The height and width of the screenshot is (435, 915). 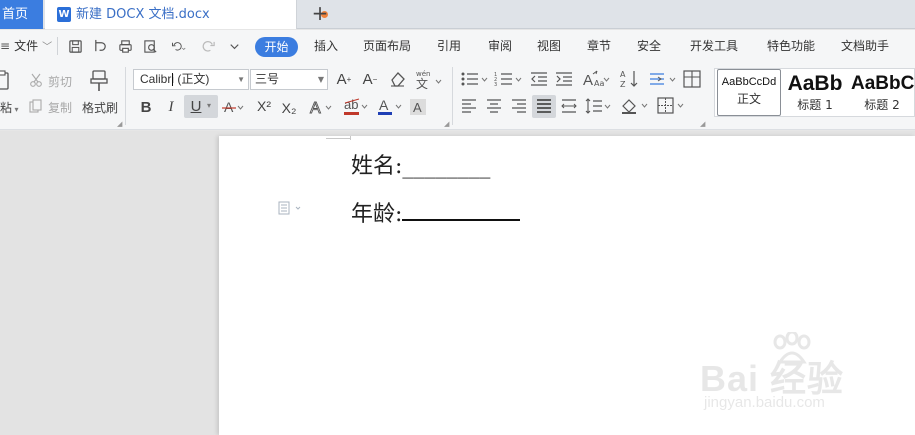 I want to click on svg-text: 3, so click(x=495, y=84).